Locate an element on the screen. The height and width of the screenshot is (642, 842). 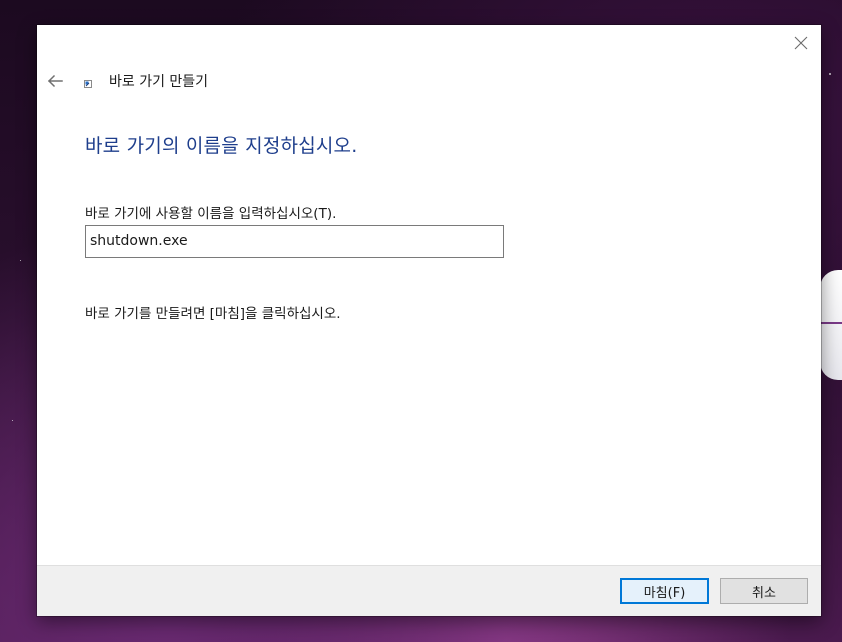
cancel-button: 취소 is located at coordinates (764, 591).